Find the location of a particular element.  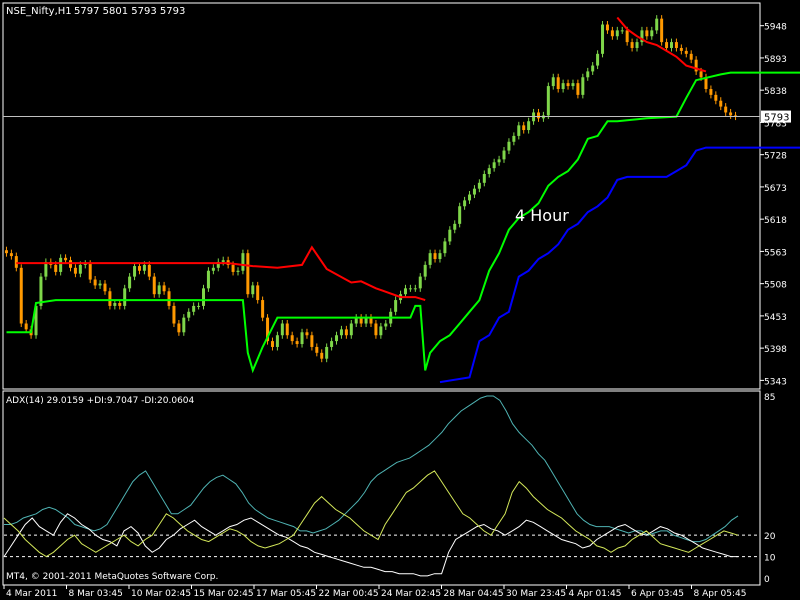

price-tick-label: 5618 is located at coordinates (775, 221).